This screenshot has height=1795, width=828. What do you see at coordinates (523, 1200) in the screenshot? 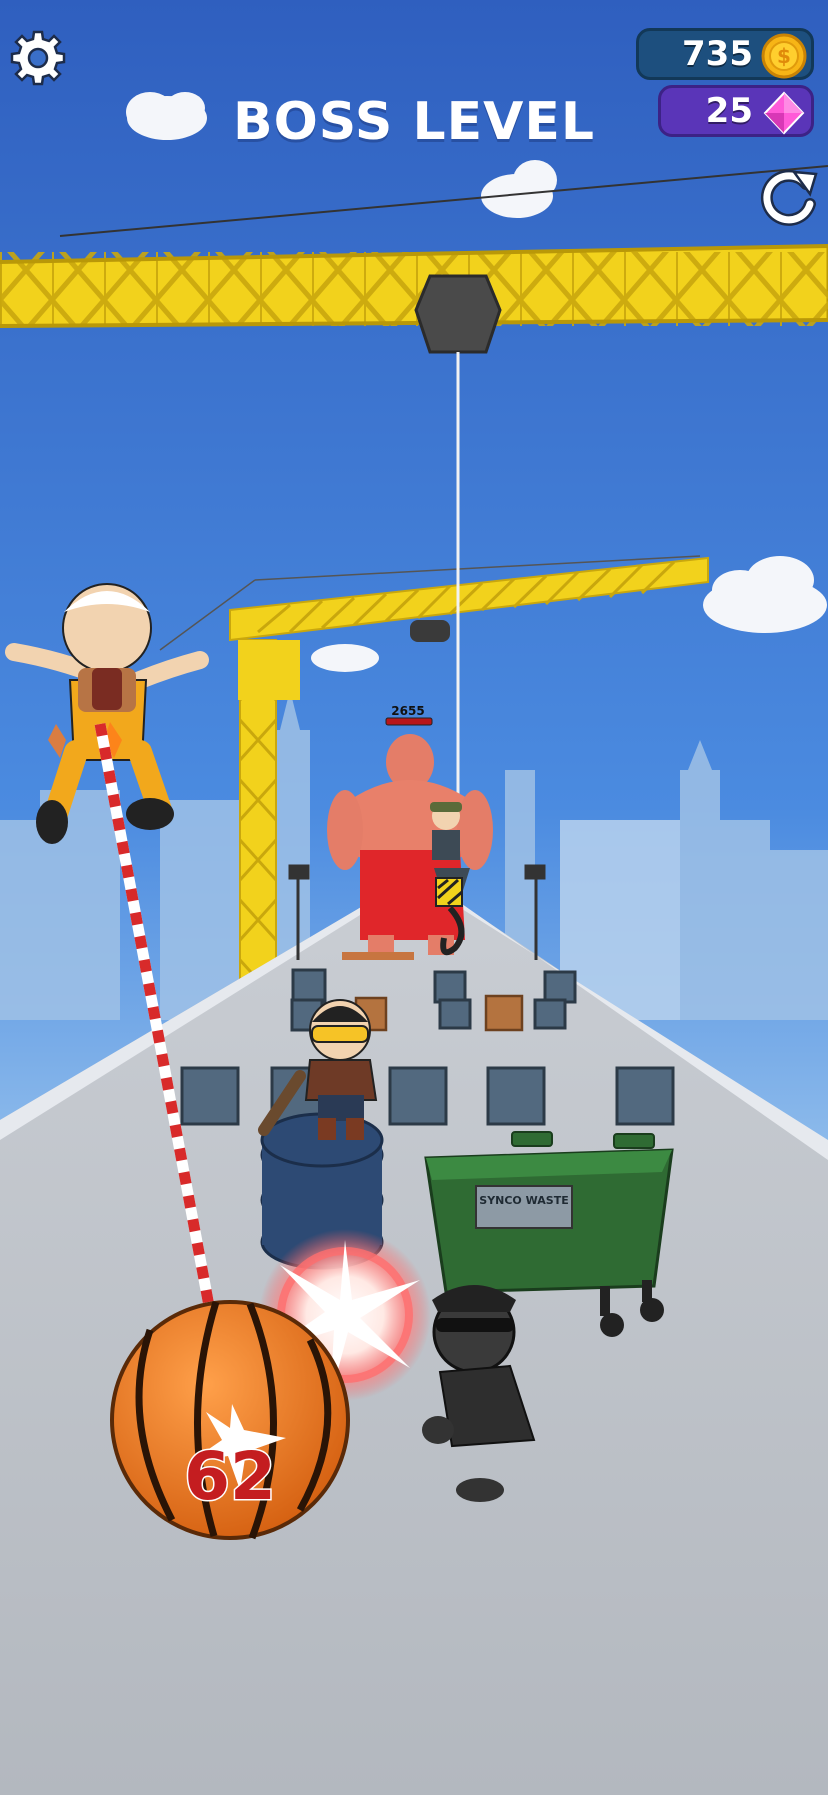
I see `dumpster-label: SYNCO WASTE` at bounding box center [523, 1200].